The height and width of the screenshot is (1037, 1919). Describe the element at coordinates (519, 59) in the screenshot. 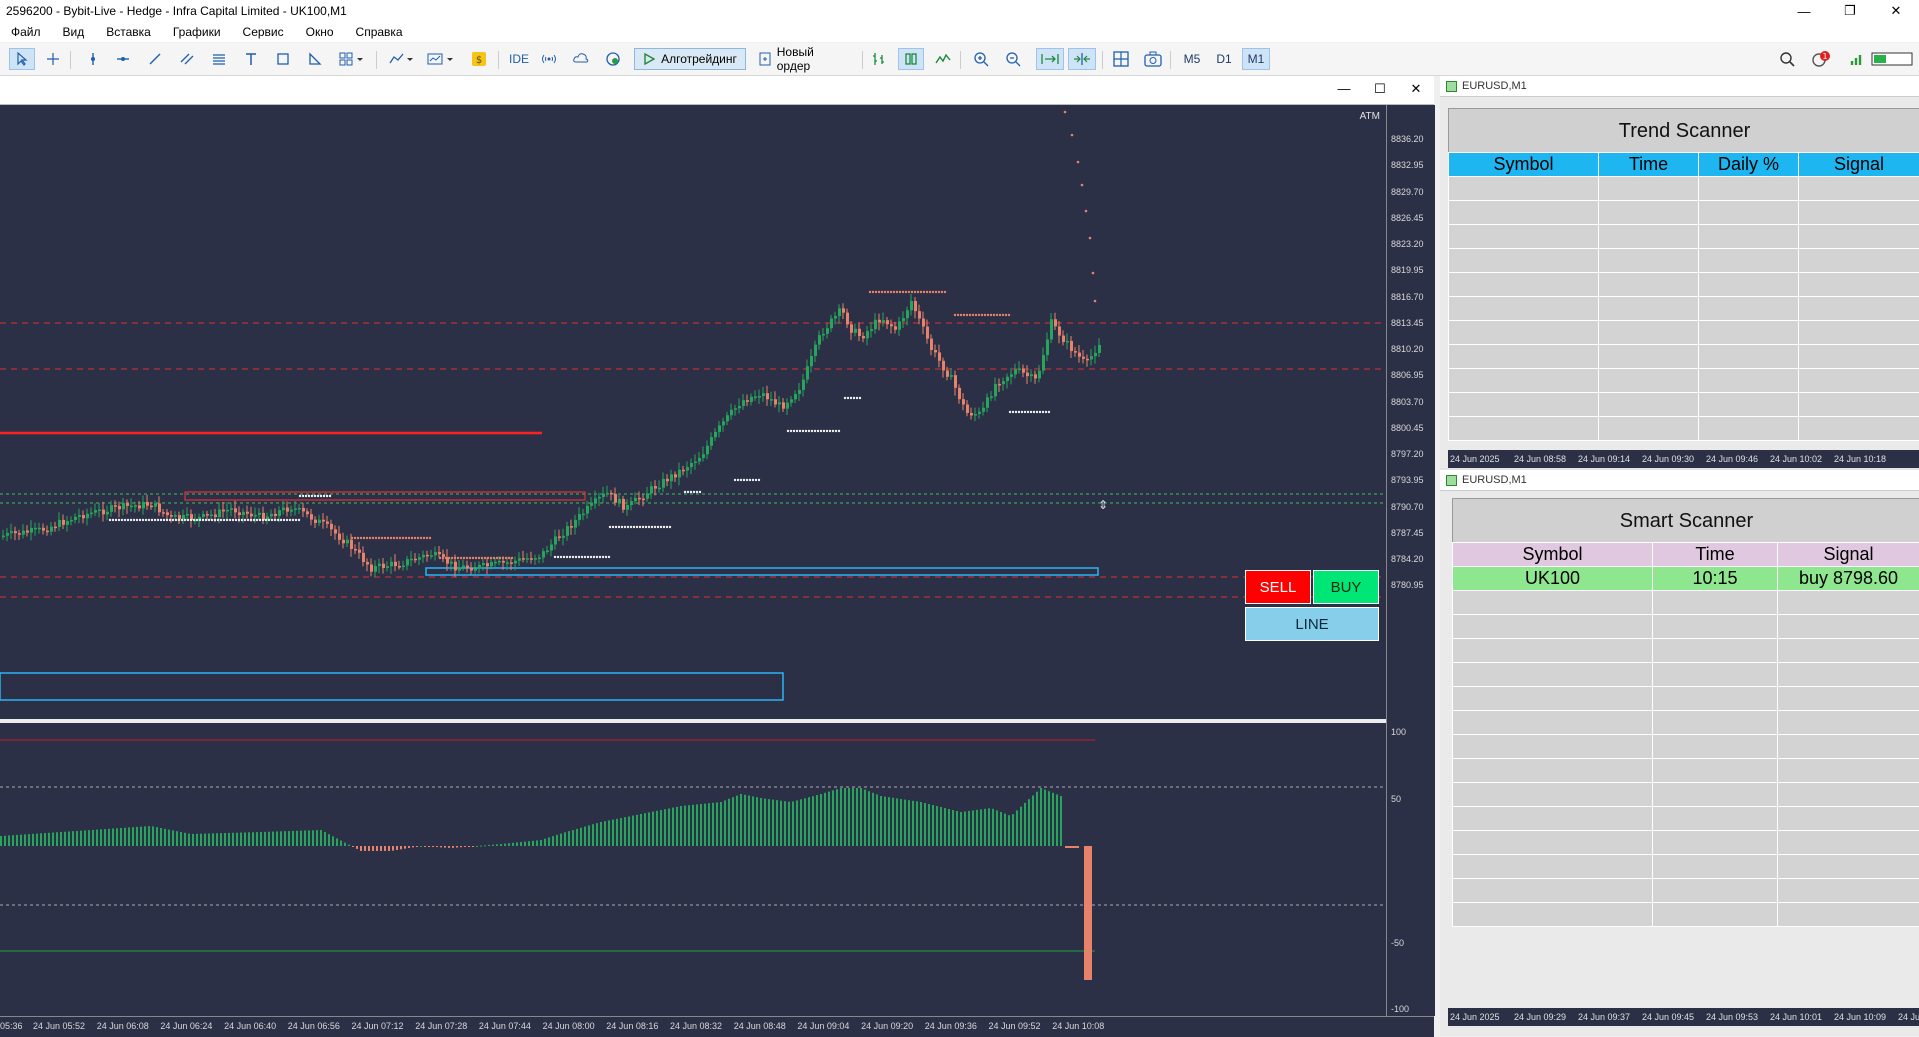

I see `ide-button: IDE` at that location.